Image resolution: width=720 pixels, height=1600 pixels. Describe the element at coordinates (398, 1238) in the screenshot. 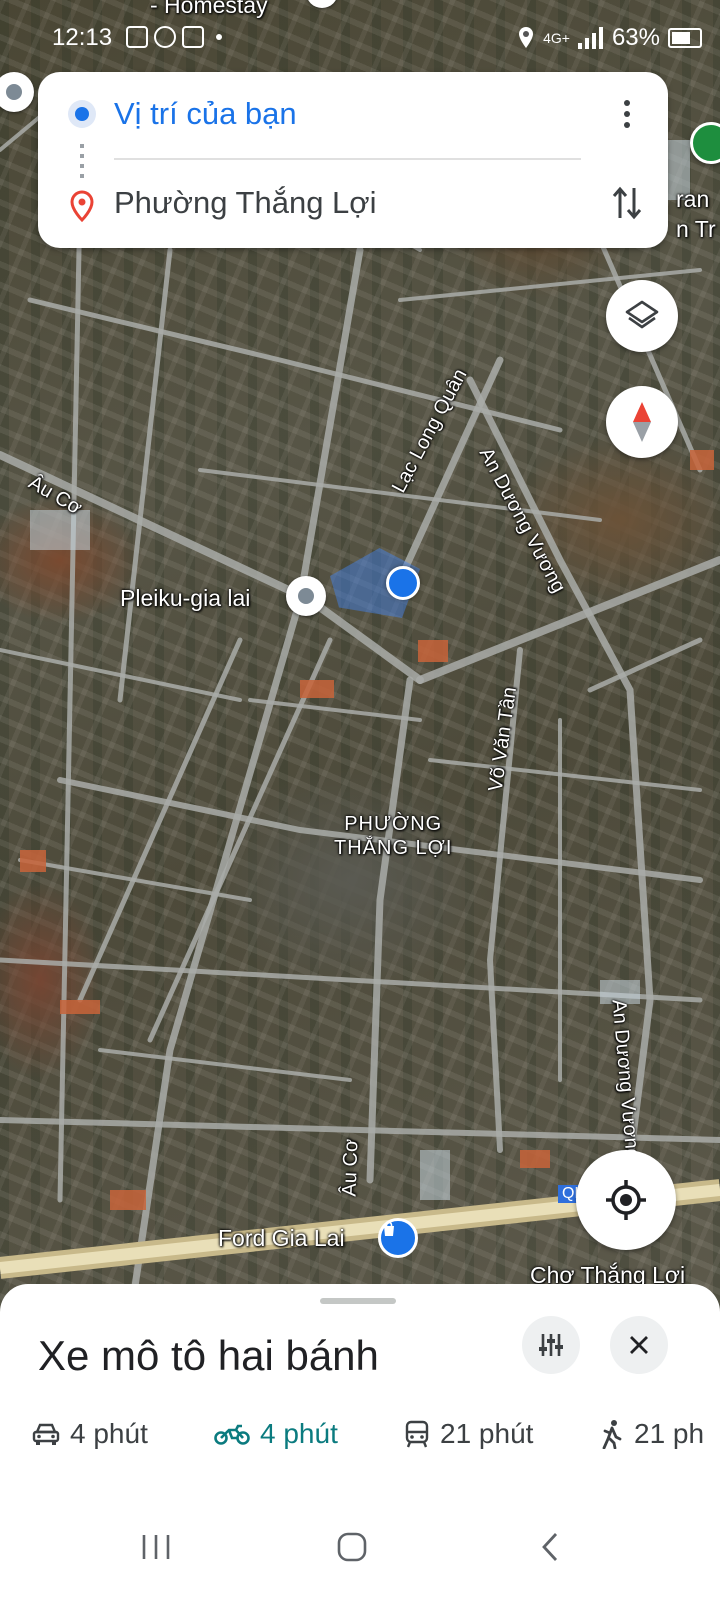

I see `poi-shopping-bag-icon` at that location.